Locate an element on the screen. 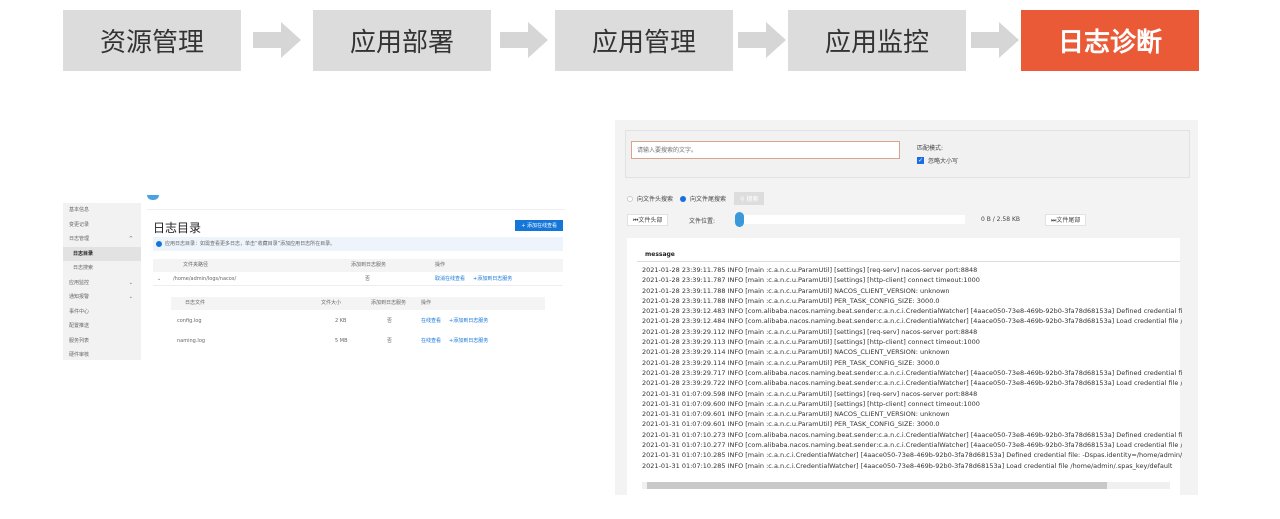 The width and height of the screenshot is (1280, 519). page-title: 日志目录 is located at coordinates (177, 228).